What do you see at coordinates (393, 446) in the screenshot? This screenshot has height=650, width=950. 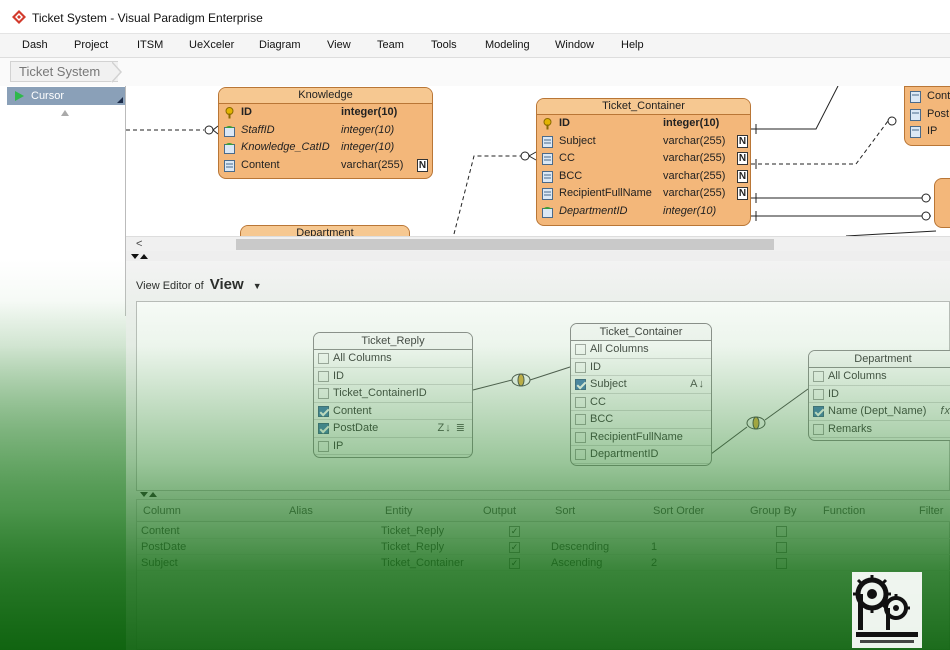 I see `column-row: IP` at bounding box center [393, 446].